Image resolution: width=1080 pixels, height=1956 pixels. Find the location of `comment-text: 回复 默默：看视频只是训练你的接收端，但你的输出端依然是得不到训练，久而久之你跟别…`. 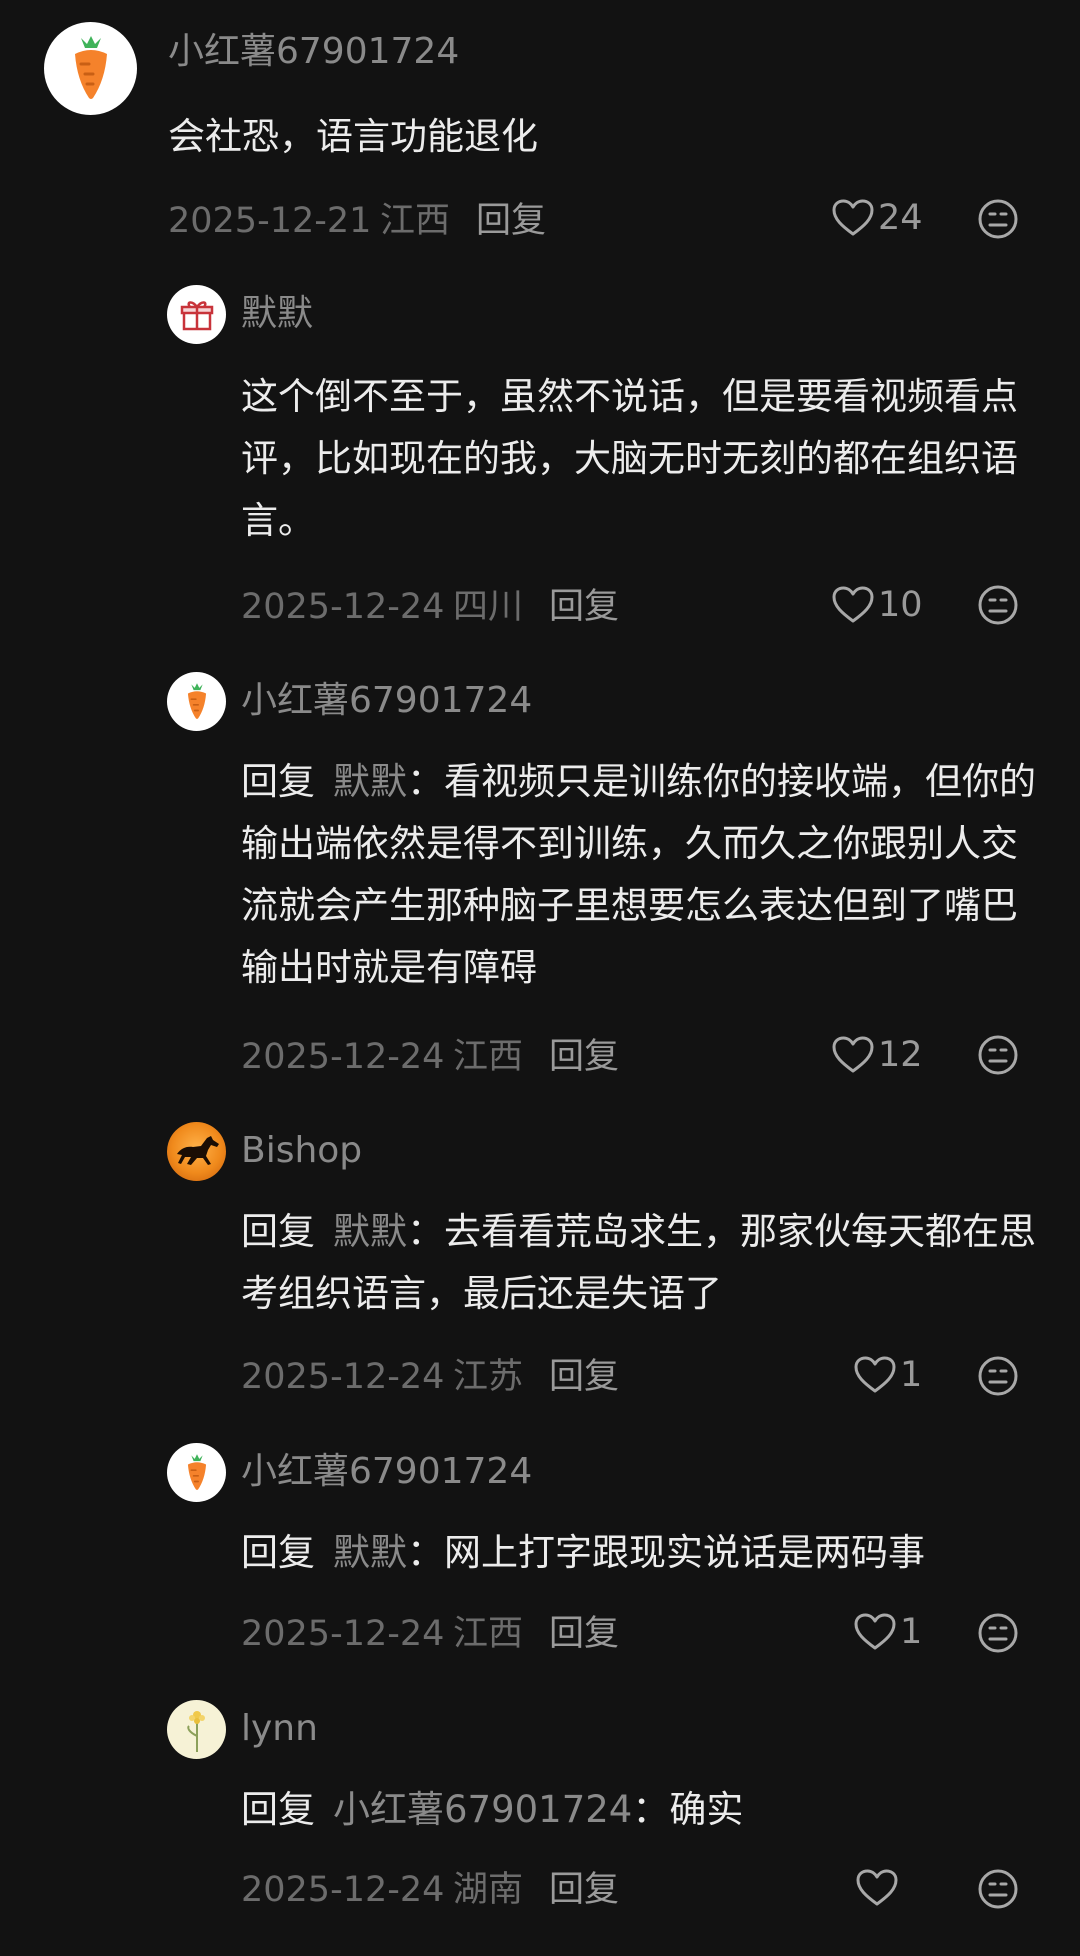

comment-text: 回复 默默：看视频只是训练你的接收端，但你的输出端依然是得不到训练，久而久之你跟别… is located at coordinates (646, 875).